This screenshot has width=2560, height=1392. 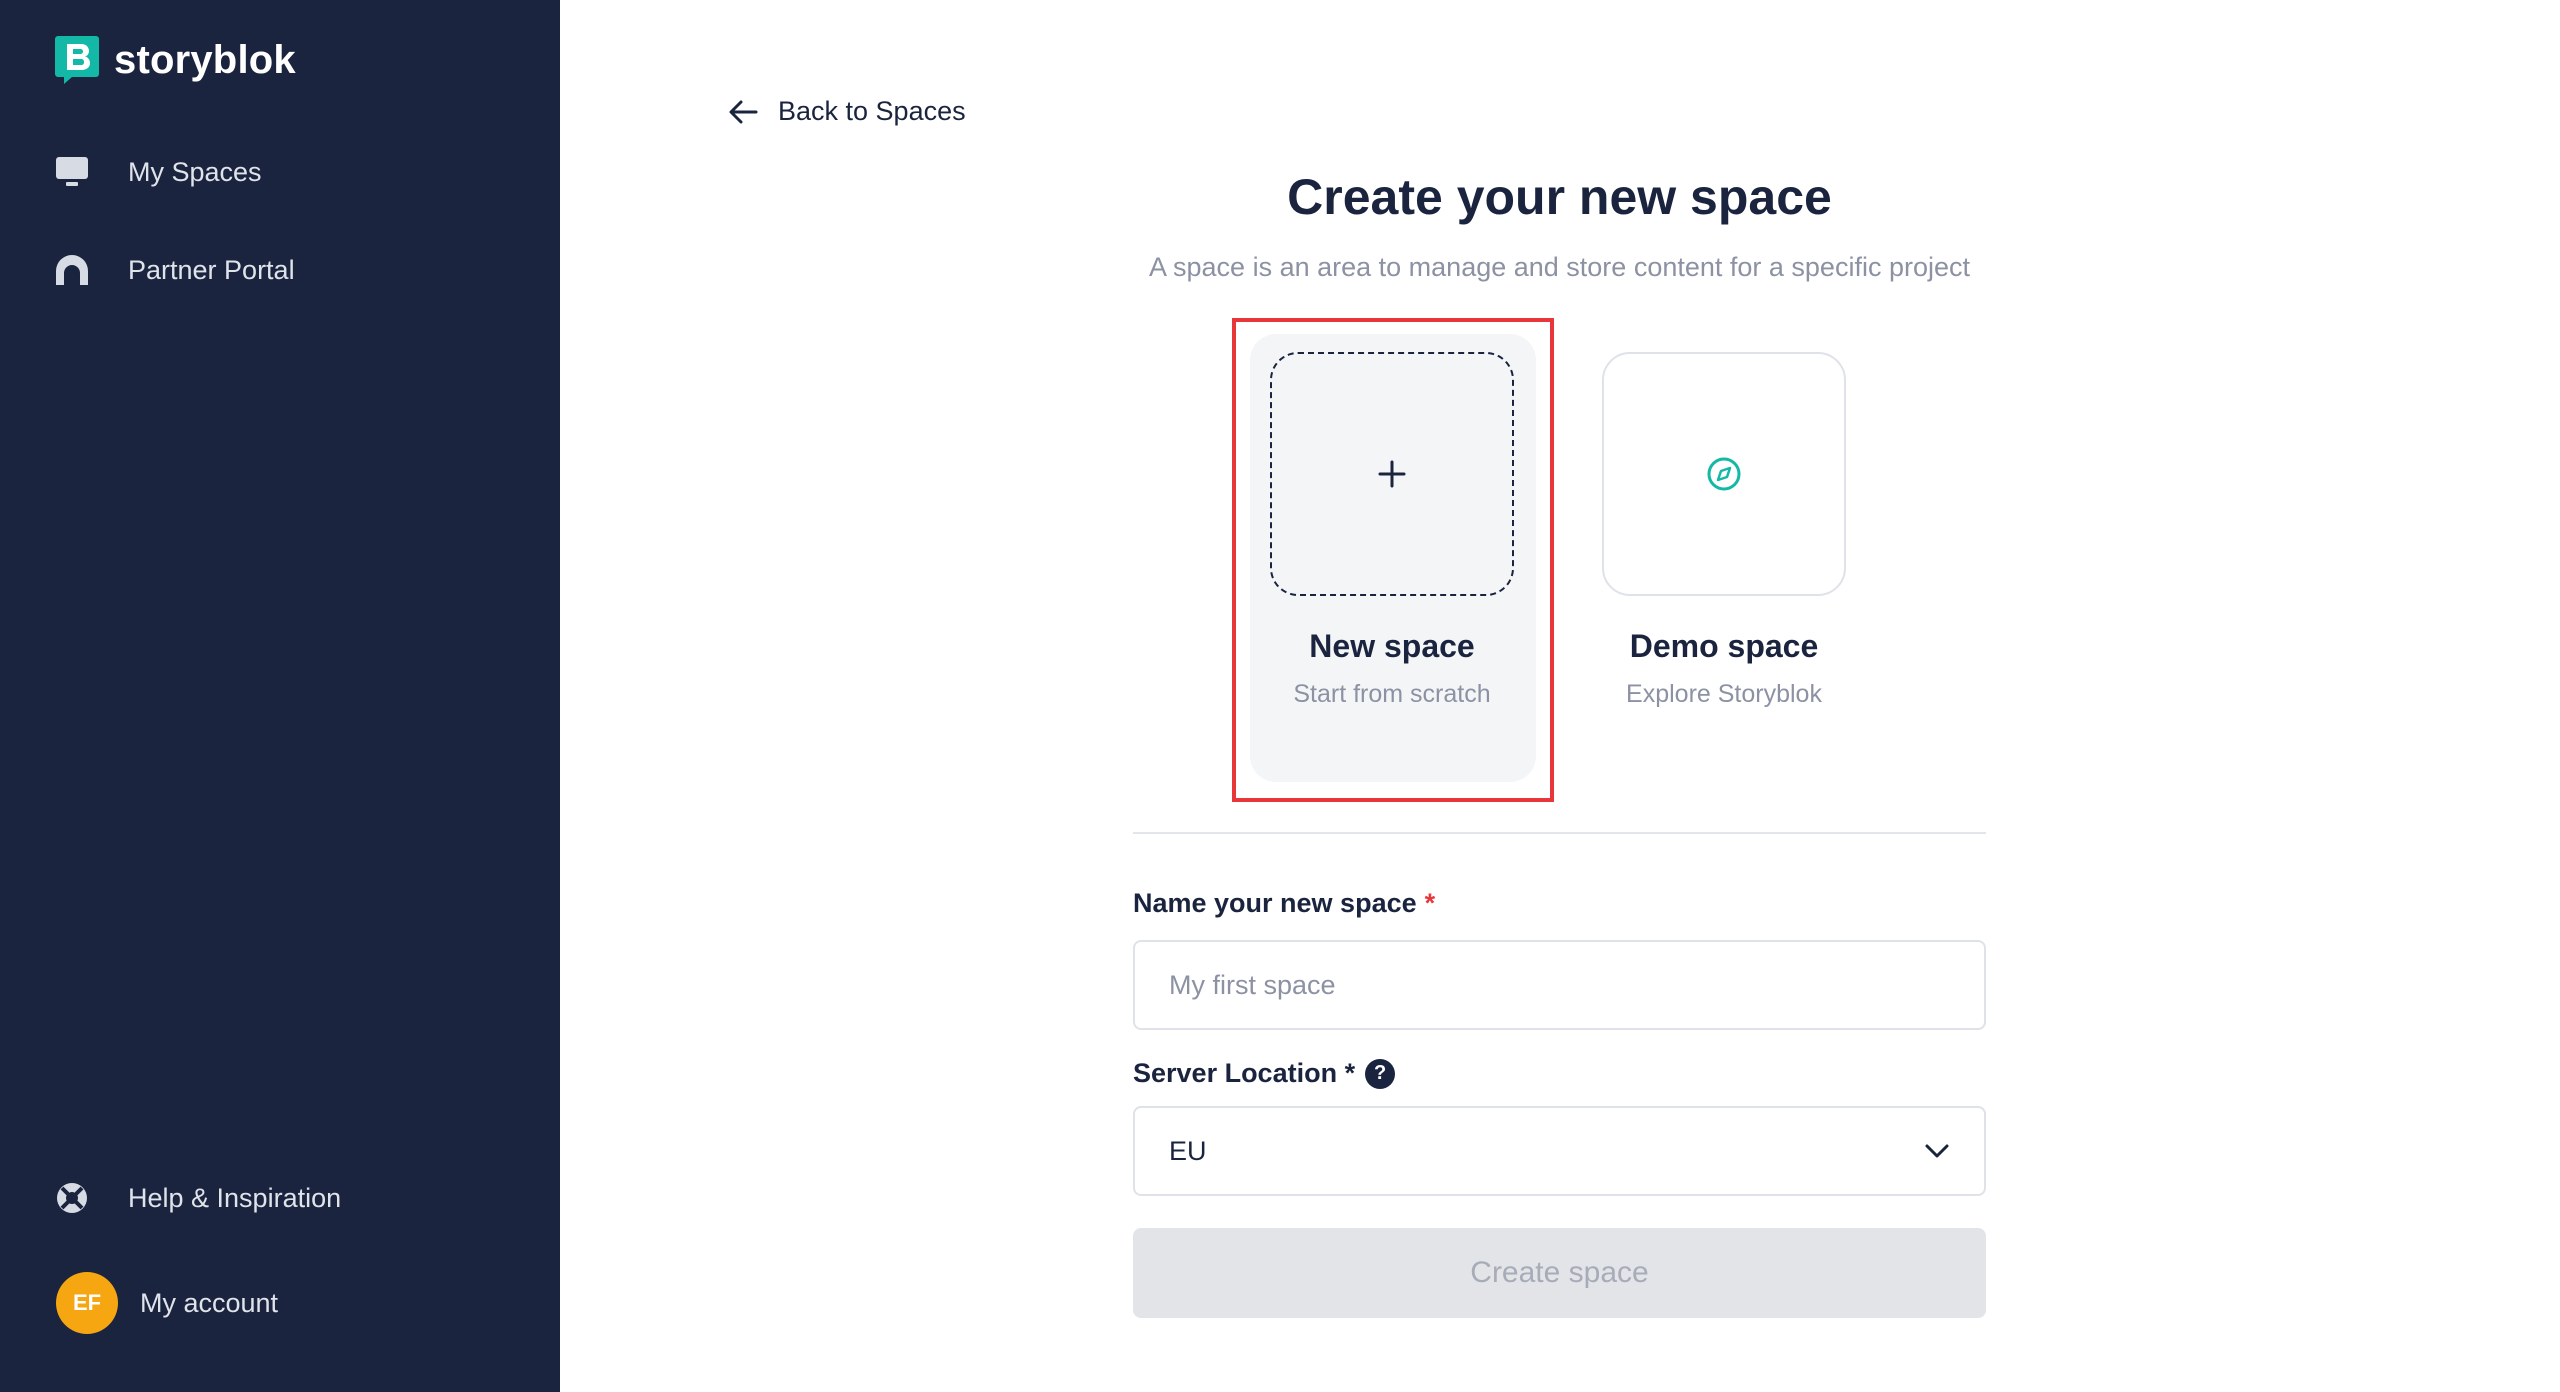 I want to click on plus-icon, so click(x=1392, y=474).